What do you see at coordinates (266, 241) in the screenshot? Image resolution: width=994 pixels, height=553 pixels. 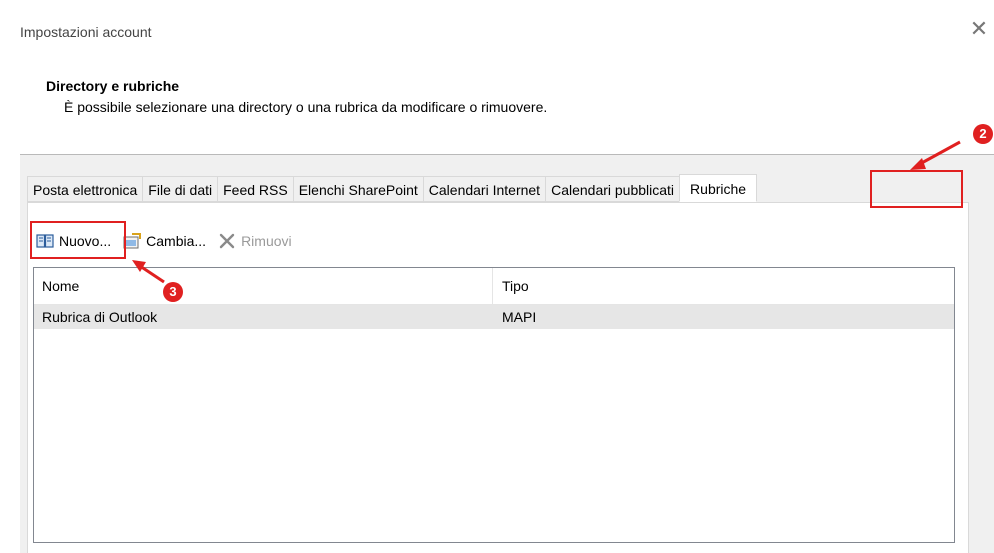 I see `remove-button-label: Rimuovi` at bounding box center [266, 241].